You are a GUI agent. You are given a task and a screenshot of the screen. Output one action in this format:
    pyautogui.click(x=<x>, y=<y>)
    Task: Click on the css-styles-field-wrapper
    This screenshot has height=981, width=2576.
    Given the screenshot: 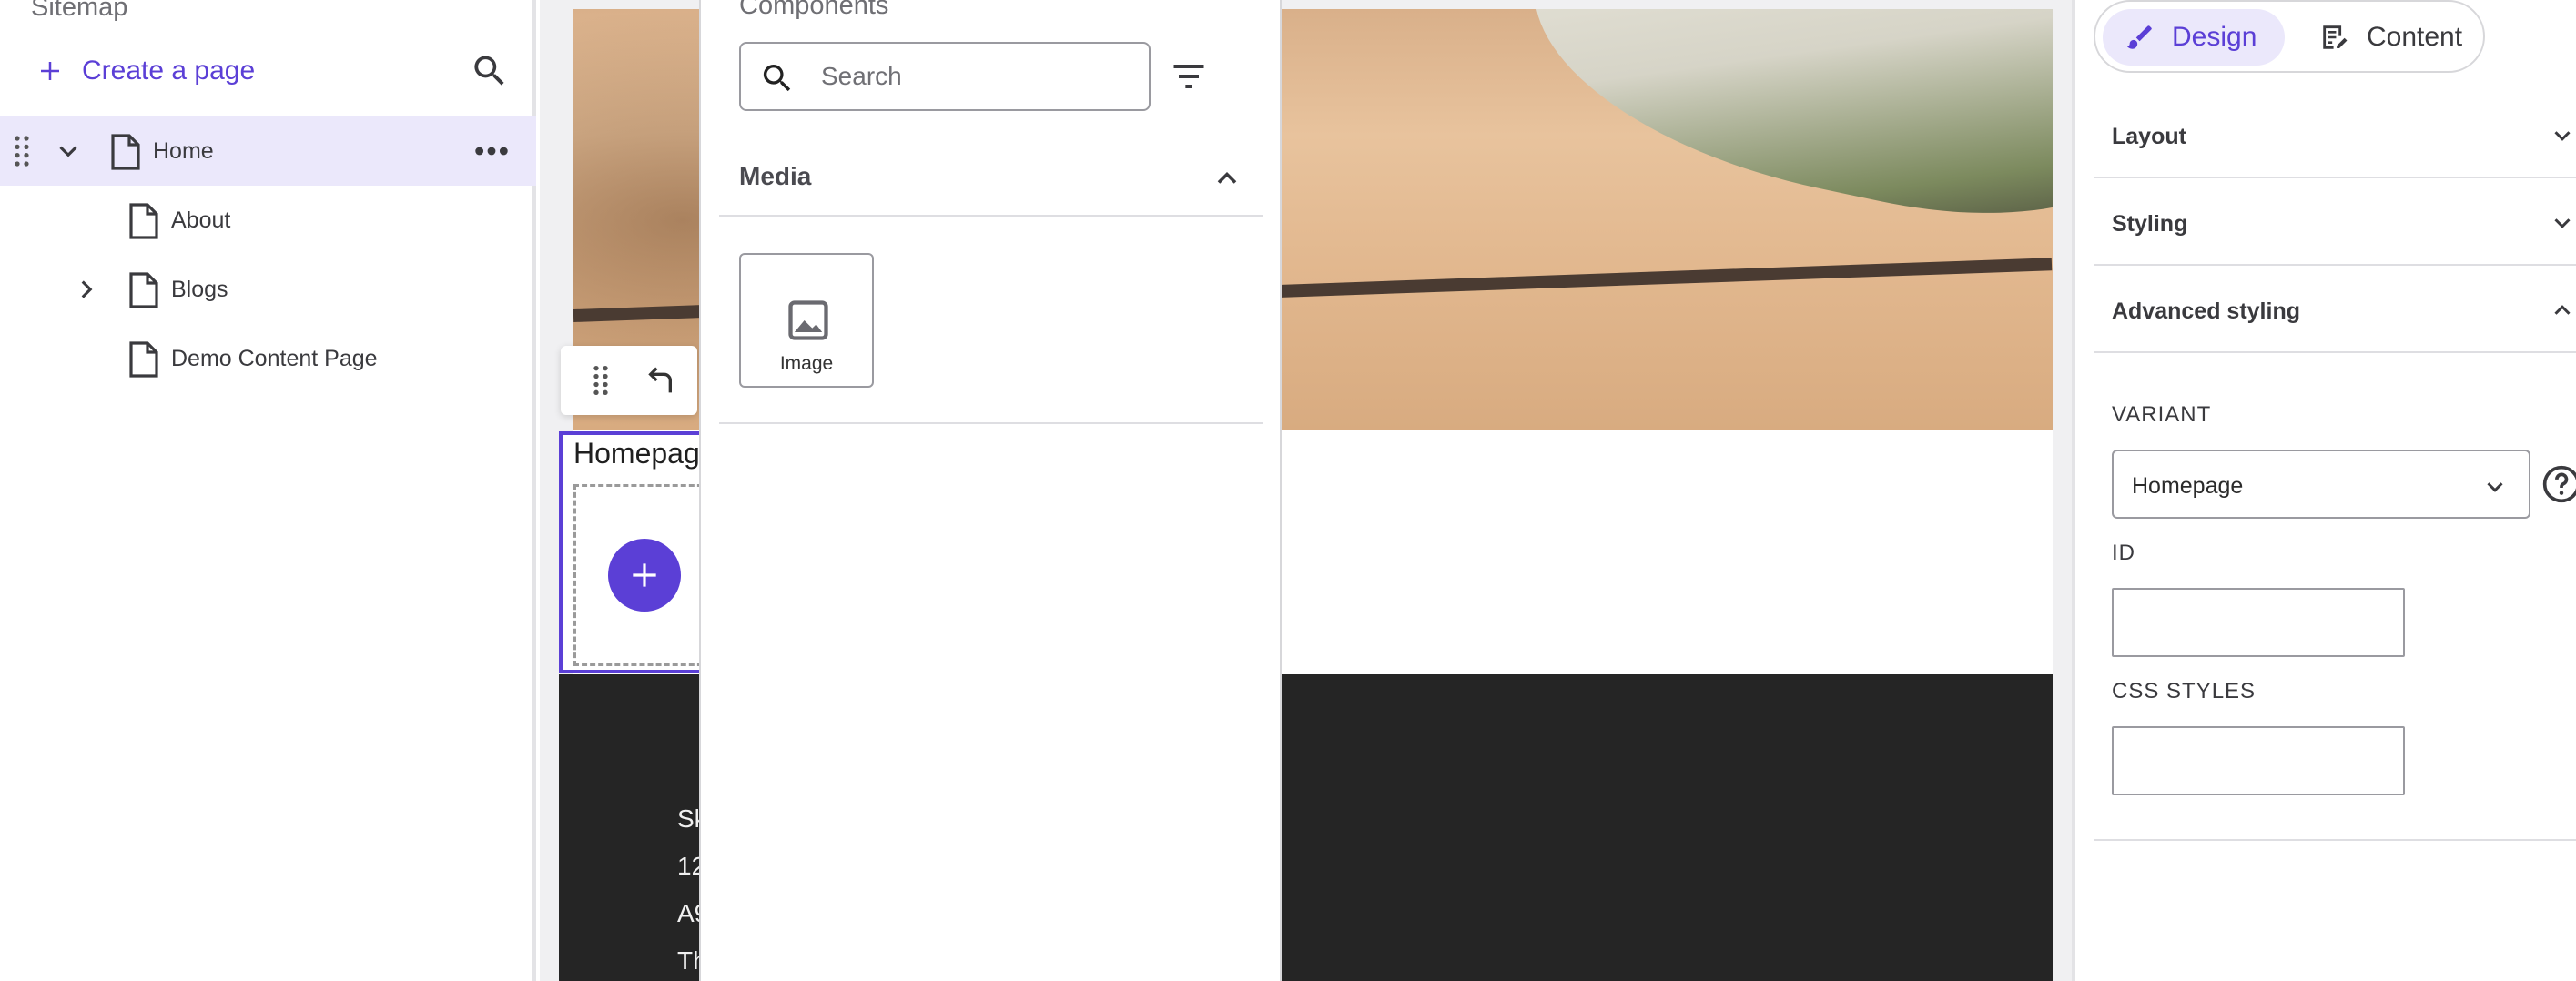 What is the action you would take?
    pyautogui.click(x=2258, y=760)
    